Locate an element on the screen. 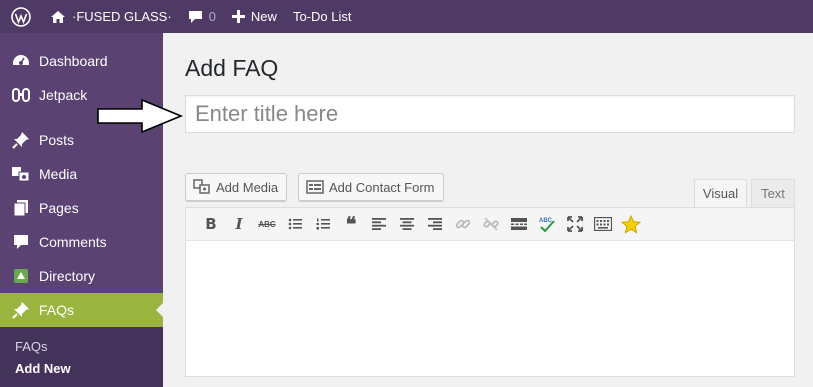  admin-bar: ·FUSED GLASS· 0 New To-Do List is located at coordinates (406, 16).